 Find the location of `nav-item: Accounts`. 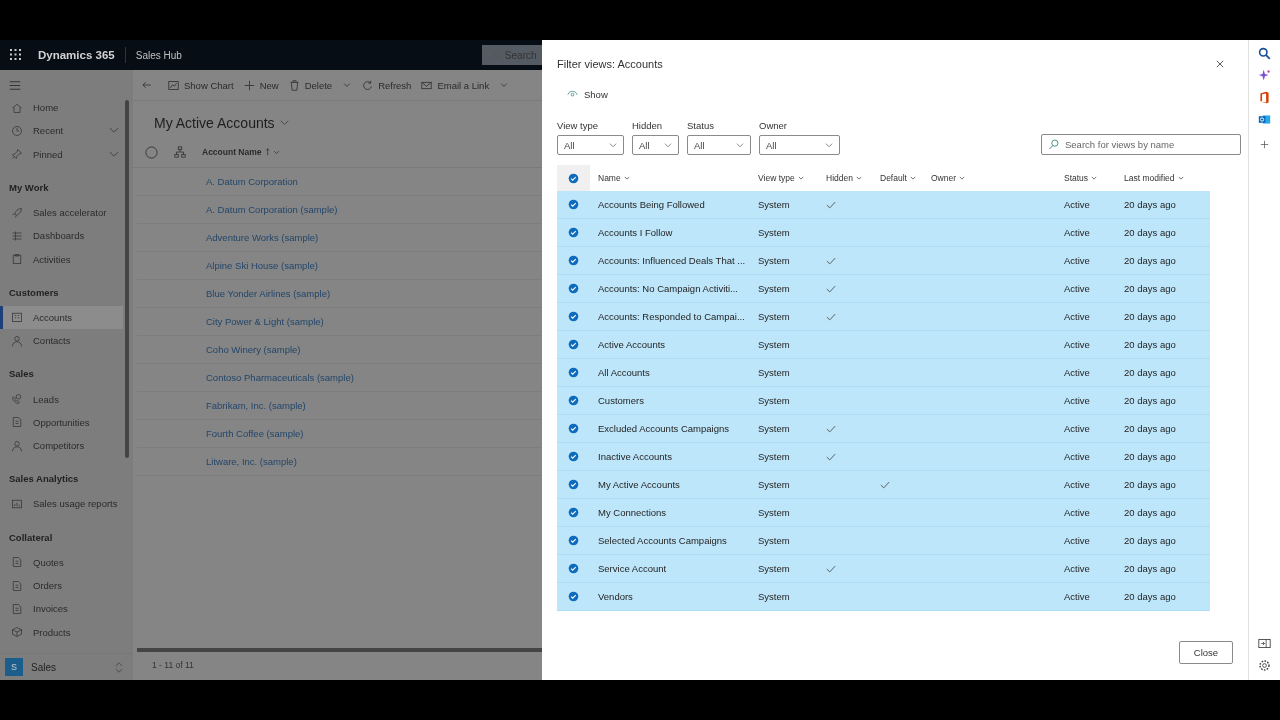

nav-item: Accounts is located at coordinates (61, 317).